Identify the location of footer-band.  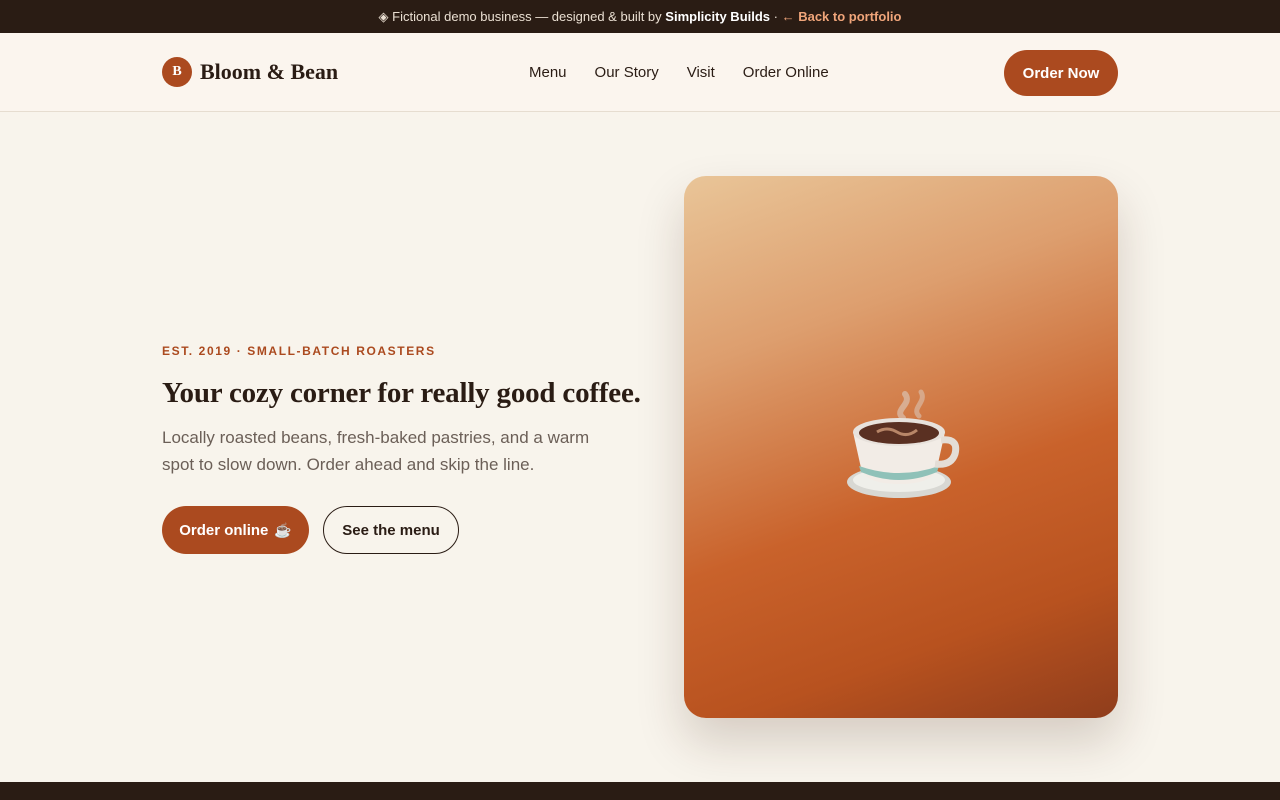
(640, 791).